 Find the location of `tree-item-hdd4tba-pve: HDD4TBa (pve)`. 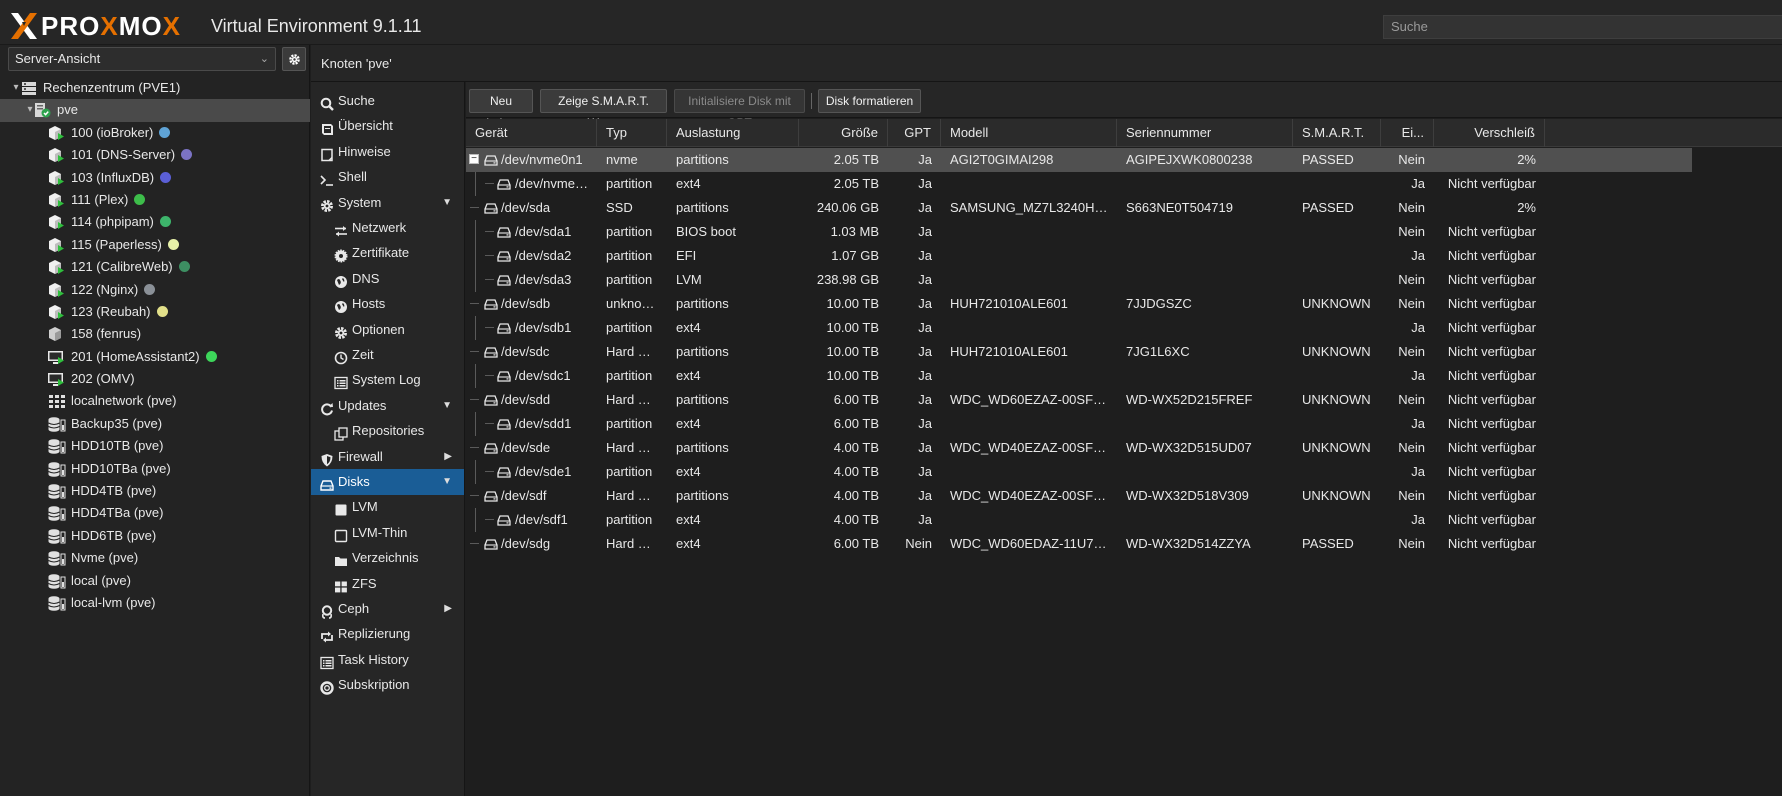

tree-item-hdd4tba-pve: HDD4TBa (pve) is located at coordinates (155, 513).